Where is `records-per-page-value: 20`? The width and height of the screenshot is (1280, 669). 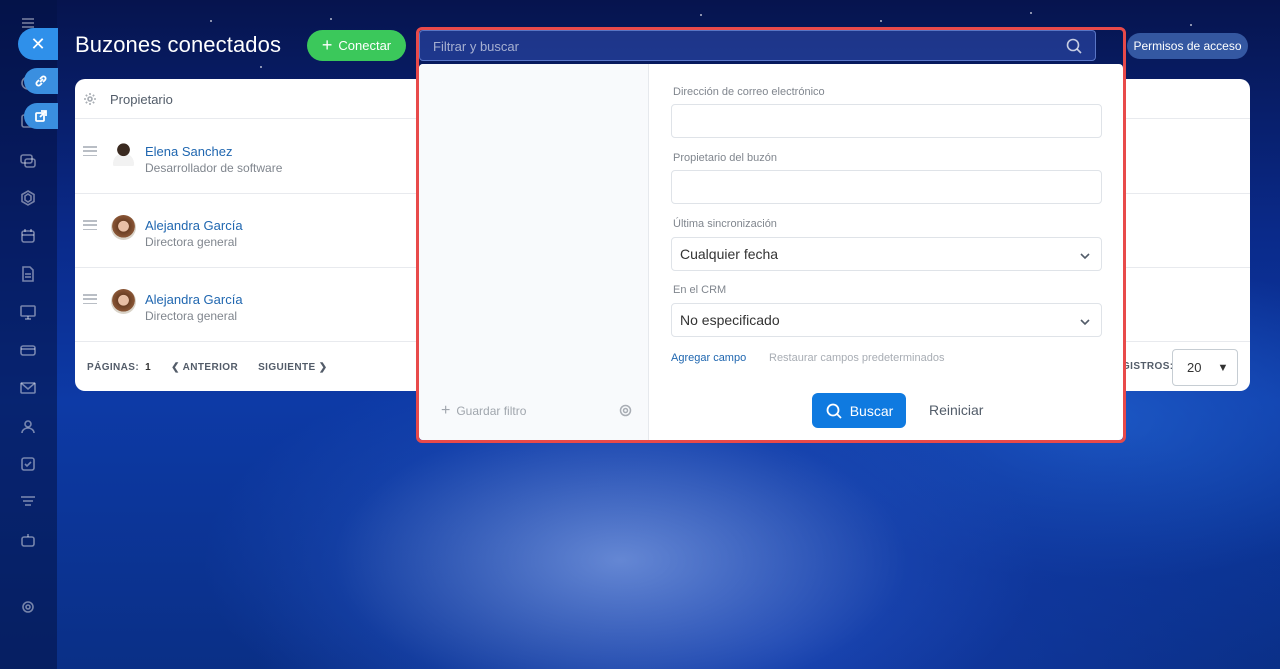
records-per-page-value: 20 is located at coordinates (1194, 367).